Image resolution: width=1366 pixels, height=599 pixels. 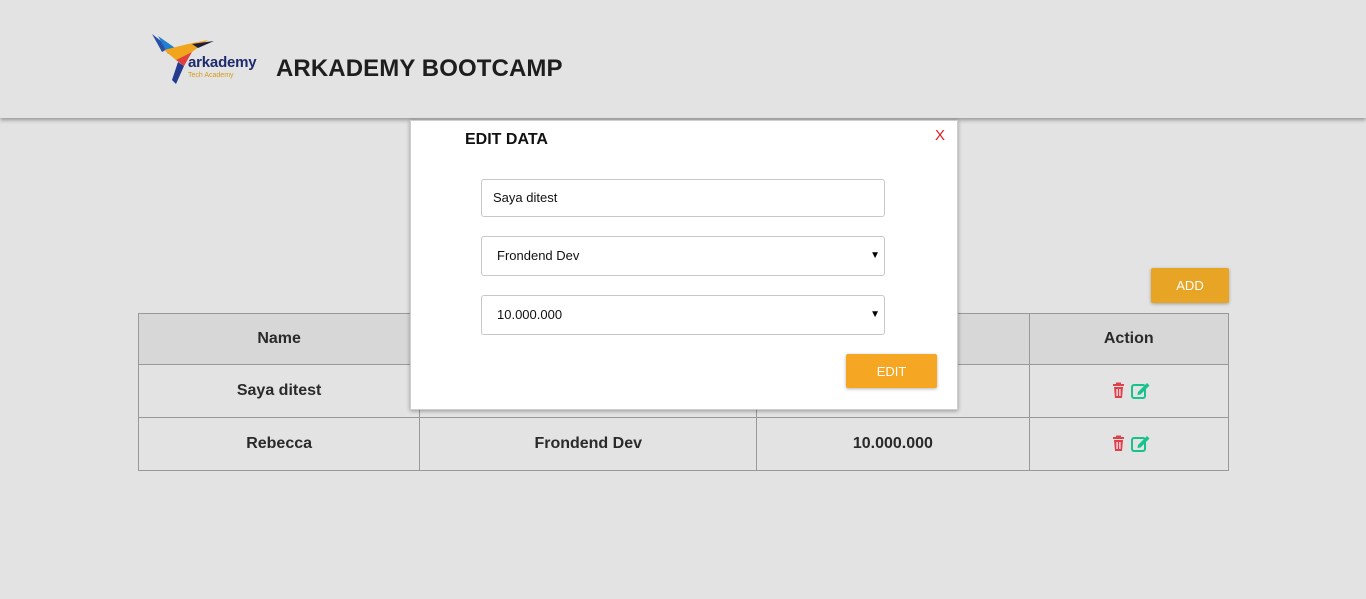 I want to click on job-select-value: Frondend Dev, so click(x=538, y=255).